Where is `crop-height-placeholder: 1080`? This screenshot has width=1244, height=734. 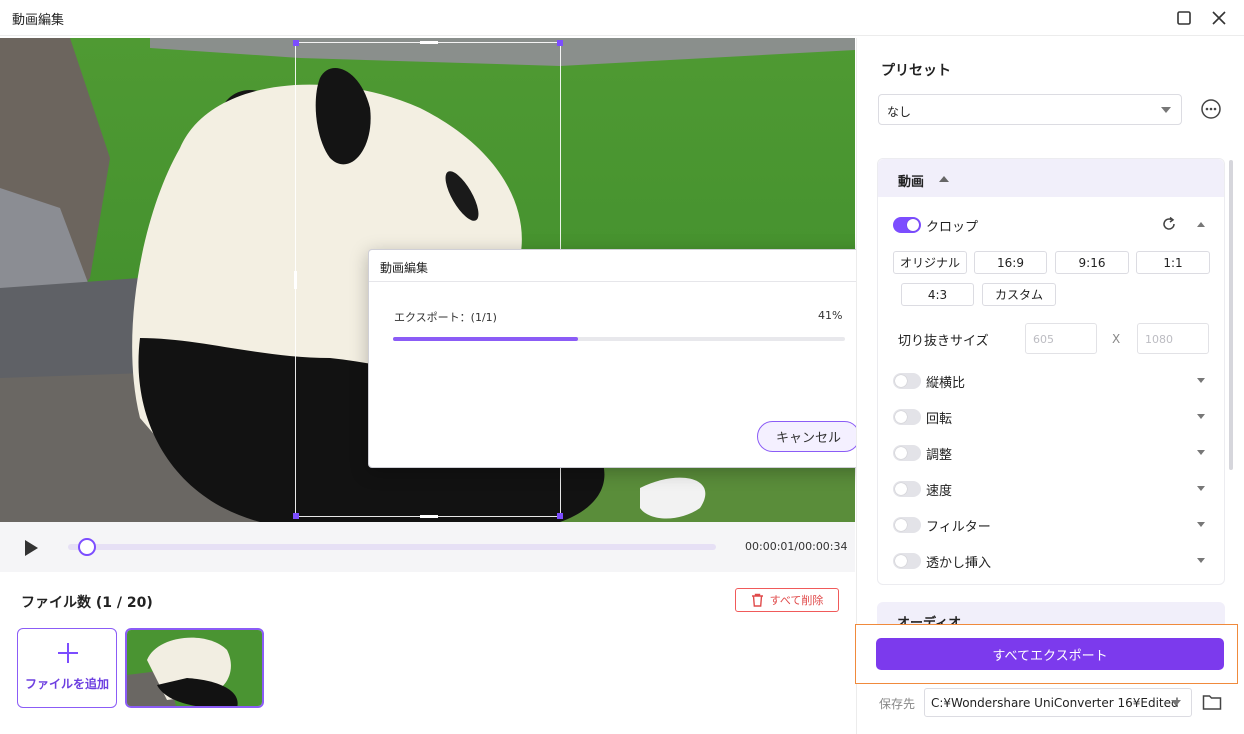
crop-height-placeholder: 1080 is located at coordinates (1159, 339).